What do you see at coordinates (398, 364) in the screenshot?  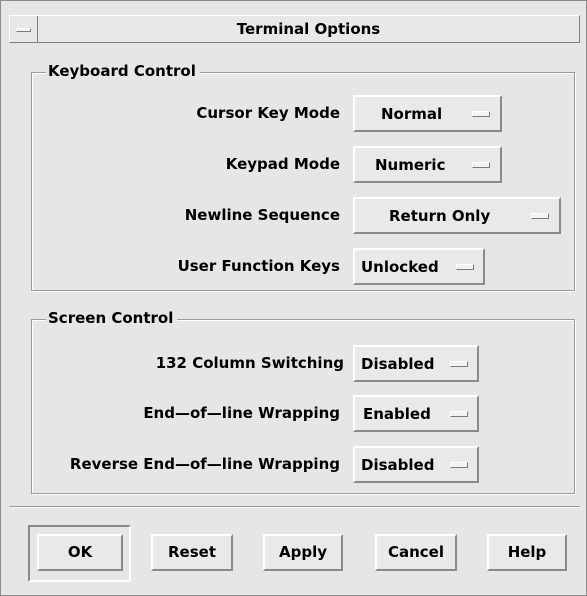 I see `column-switching-value: Disabled` at bounding box center [398, 364].